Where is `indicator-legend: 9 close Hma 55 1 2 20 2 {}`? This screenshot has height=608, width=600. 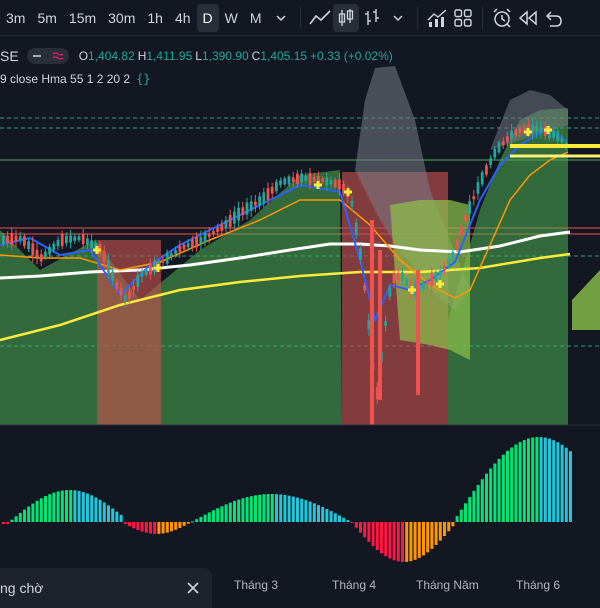
indicator-legend: 9 close Hma 55 1 2 20 2 {} is located at coordinates (75, 79).